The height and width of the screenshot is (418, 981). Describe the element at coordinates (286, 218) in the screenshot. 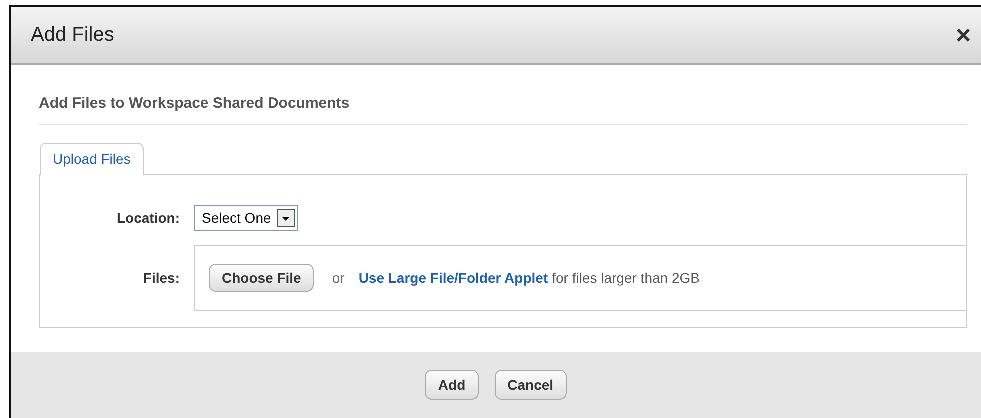

I see `dropdown-caret-icon` at that location.